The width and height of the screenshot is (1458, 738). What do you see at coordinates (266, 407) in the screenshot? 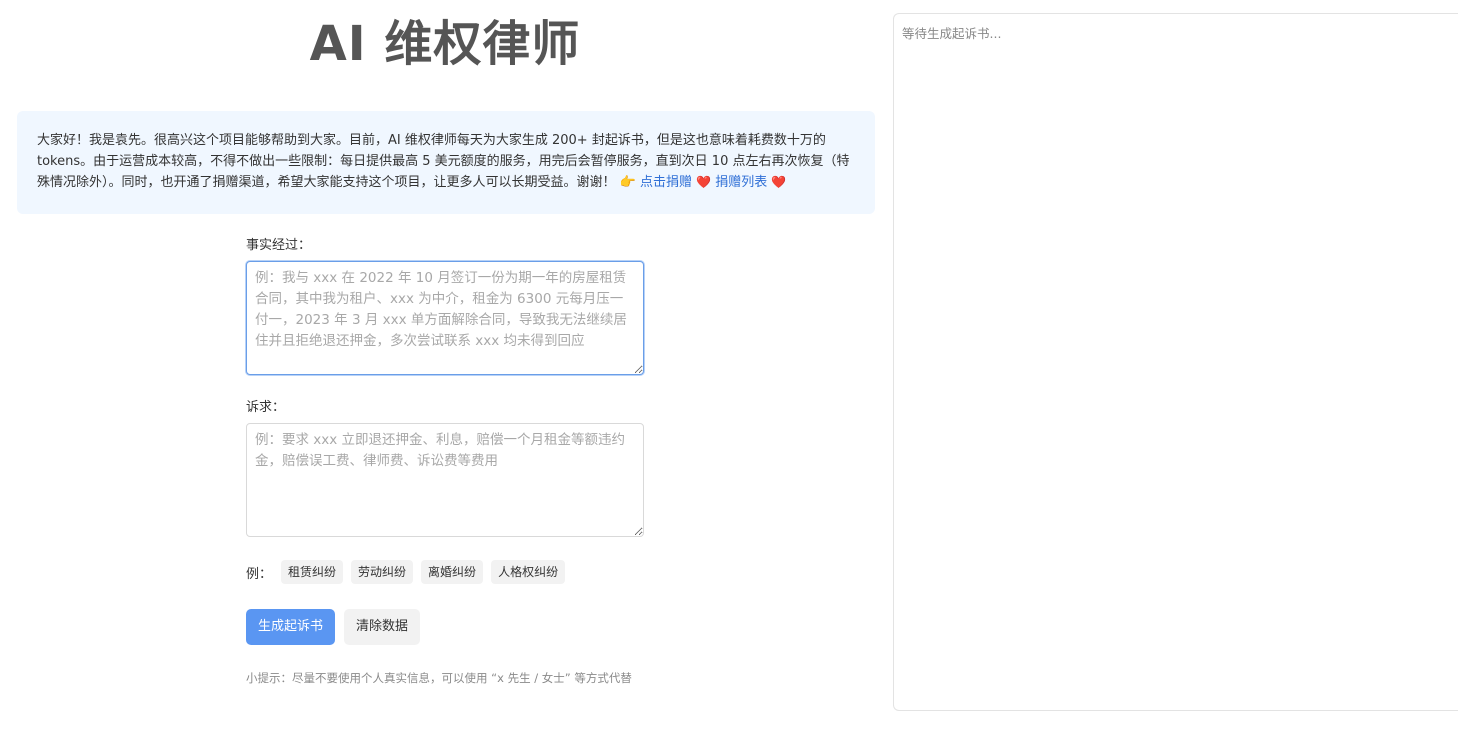
I see `claims-label: 诉求：` at bounding box center [266, 407].